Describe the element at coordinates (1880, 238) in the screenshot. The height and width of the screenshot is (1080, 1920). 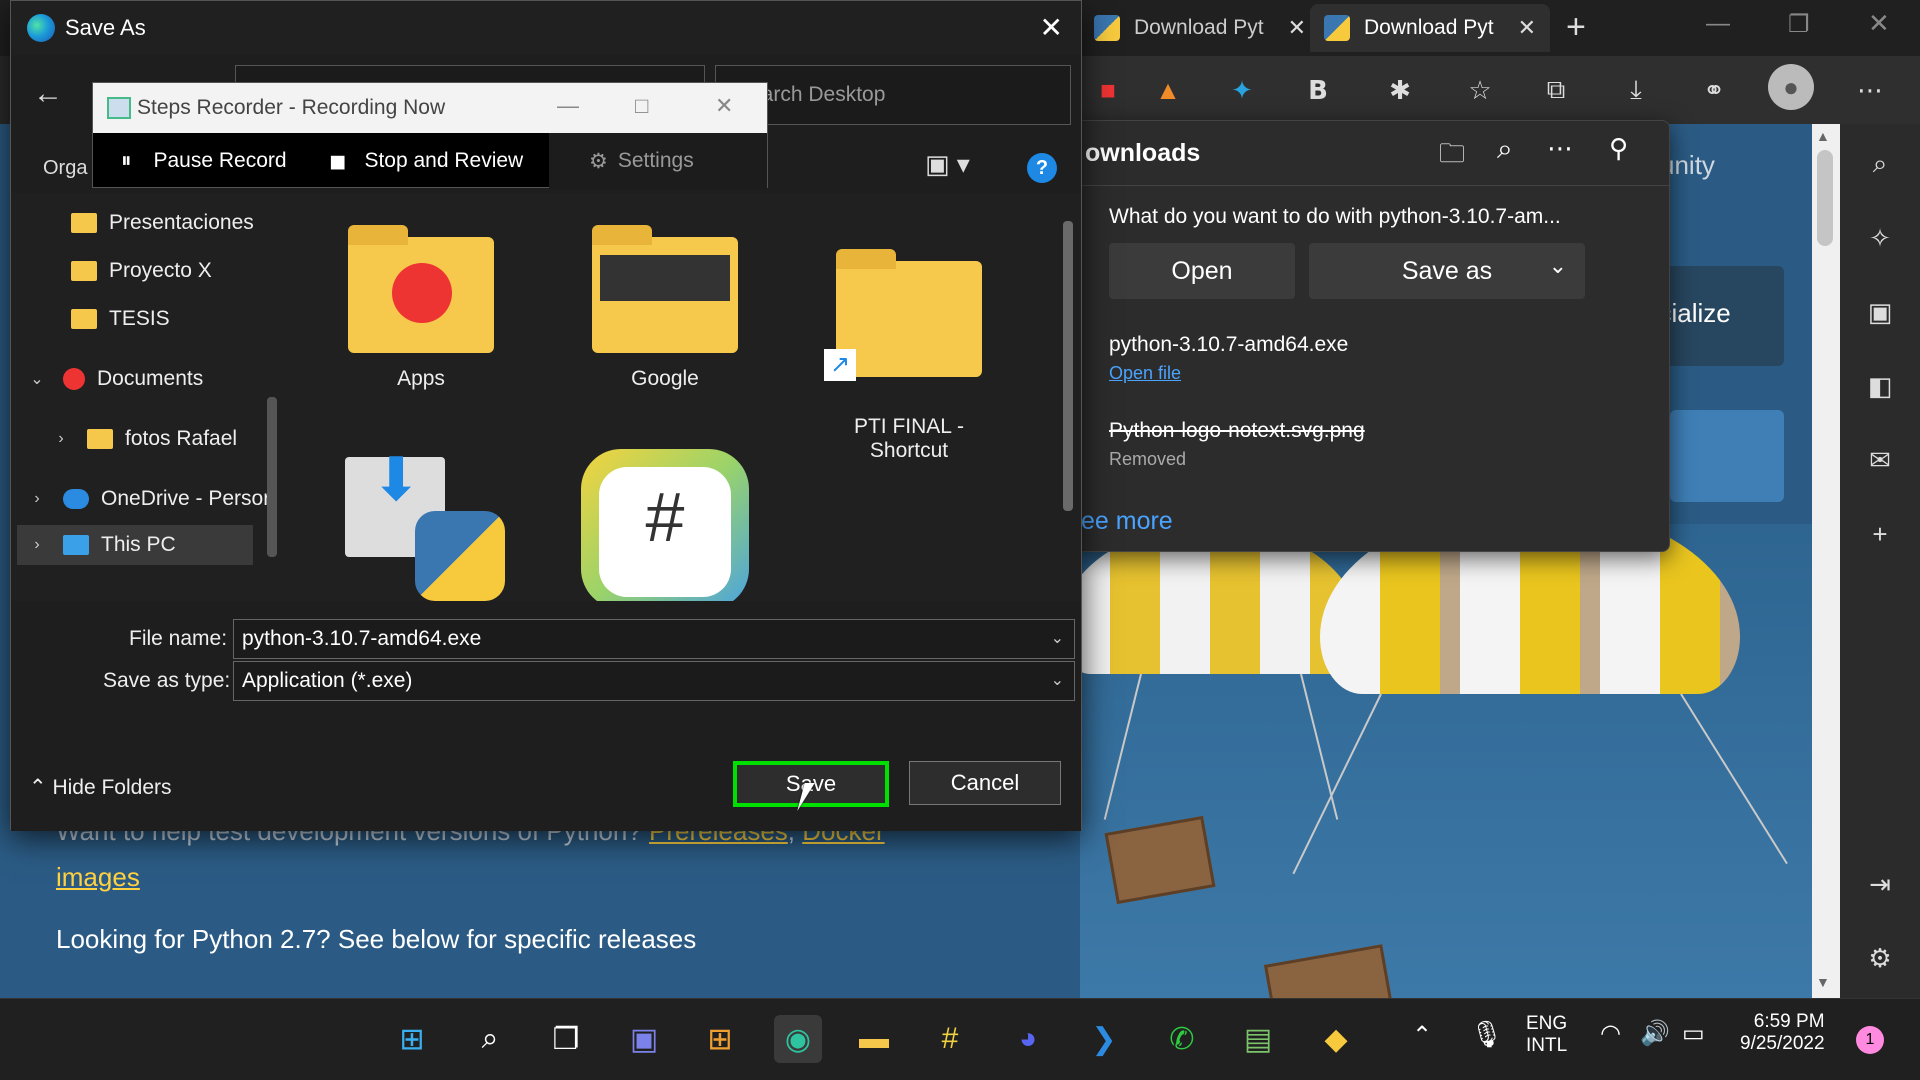
I see `discover-icon: ✧` at that location.